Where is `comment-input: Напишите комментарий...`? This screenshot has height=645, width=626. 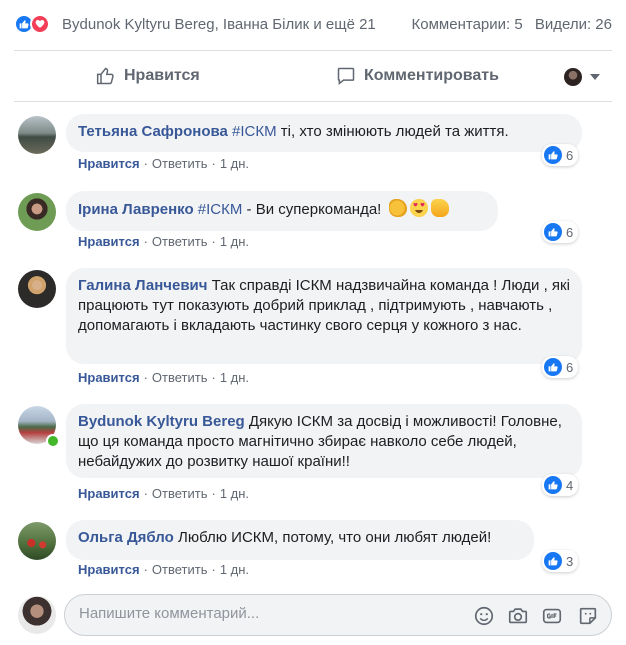 comment-input: Напишите комментарий... is located at coordinates (169, 613).